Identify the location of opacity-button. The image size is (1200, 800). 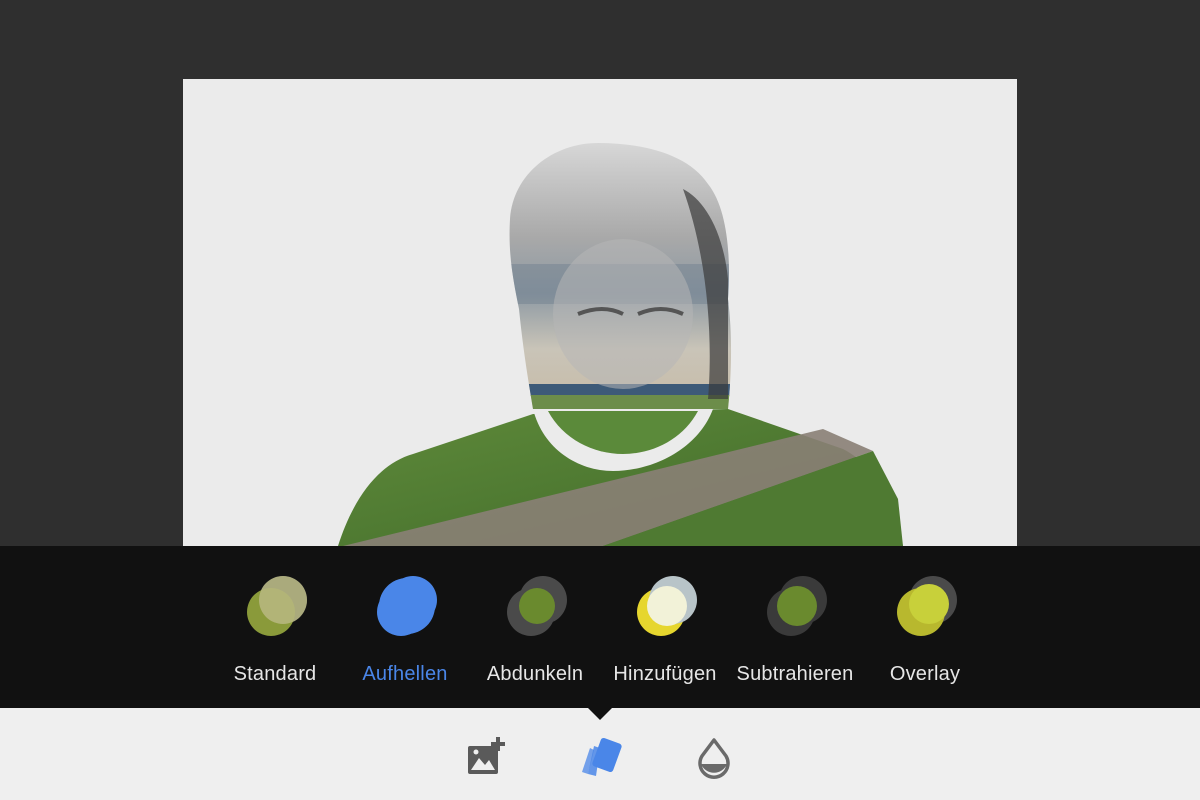
(714, 758).